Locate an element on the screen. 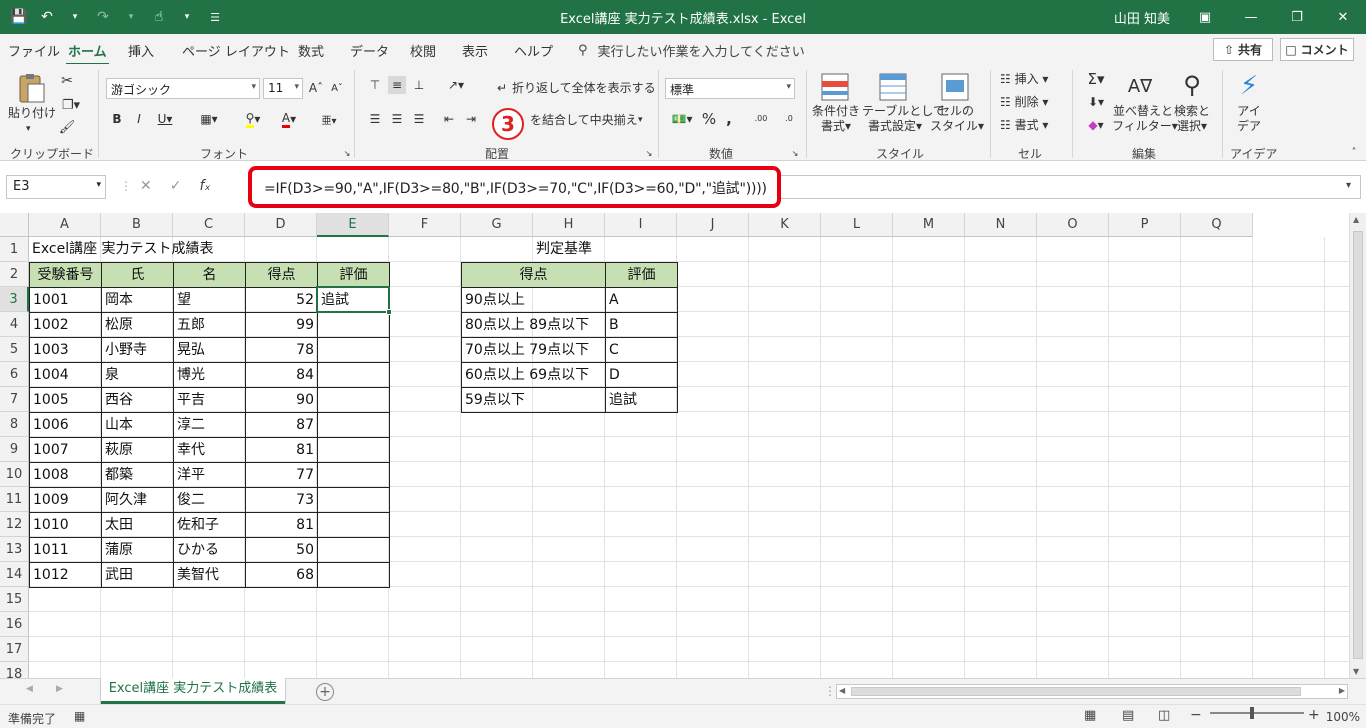  close-icon: ✕ is located at coordinates (1343, 17).